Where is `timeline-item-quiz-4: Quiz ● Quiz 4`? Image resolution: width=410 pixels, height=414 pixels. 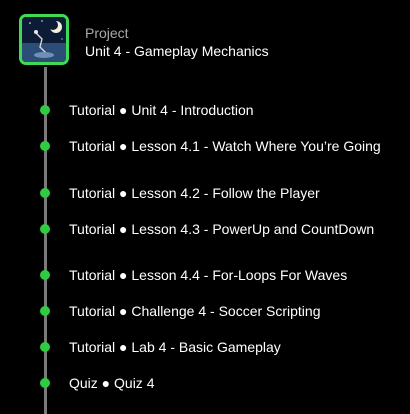
timeline-item-quiz-4: Quiz ● Quiz 4 is located at coordinates (205, 384).